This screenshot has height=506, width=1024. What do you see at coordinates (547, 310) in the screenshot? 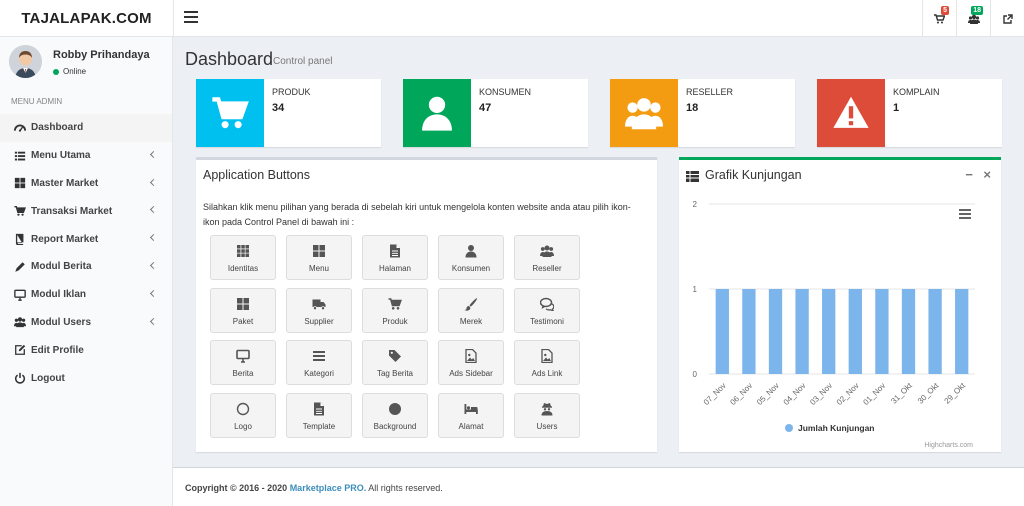
I see `app-button-testimoni: Testimoni` at bounding box center [547, 310].